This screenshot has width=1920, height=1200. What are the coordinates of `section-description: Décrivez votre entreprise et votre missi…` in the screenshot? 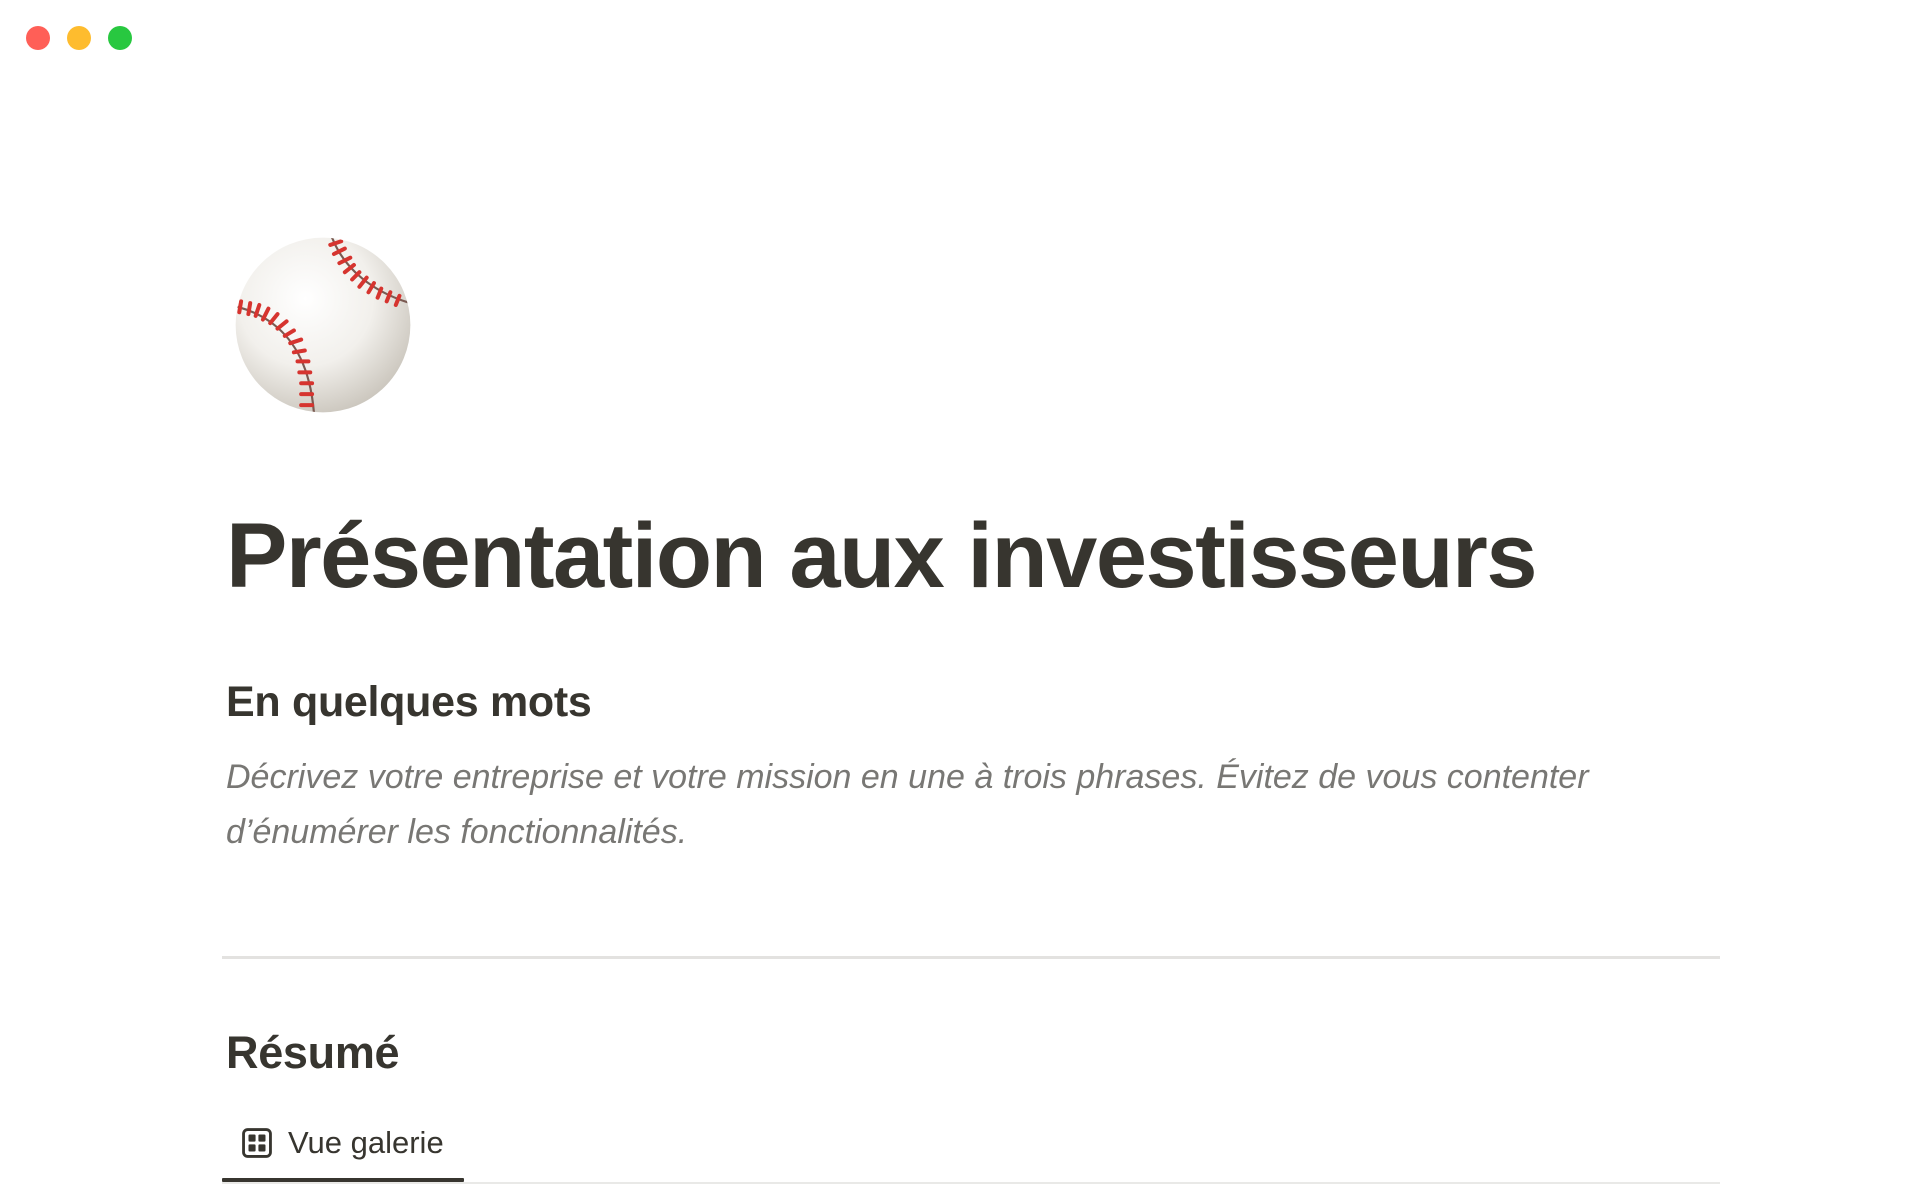 It's located at (961, 805).